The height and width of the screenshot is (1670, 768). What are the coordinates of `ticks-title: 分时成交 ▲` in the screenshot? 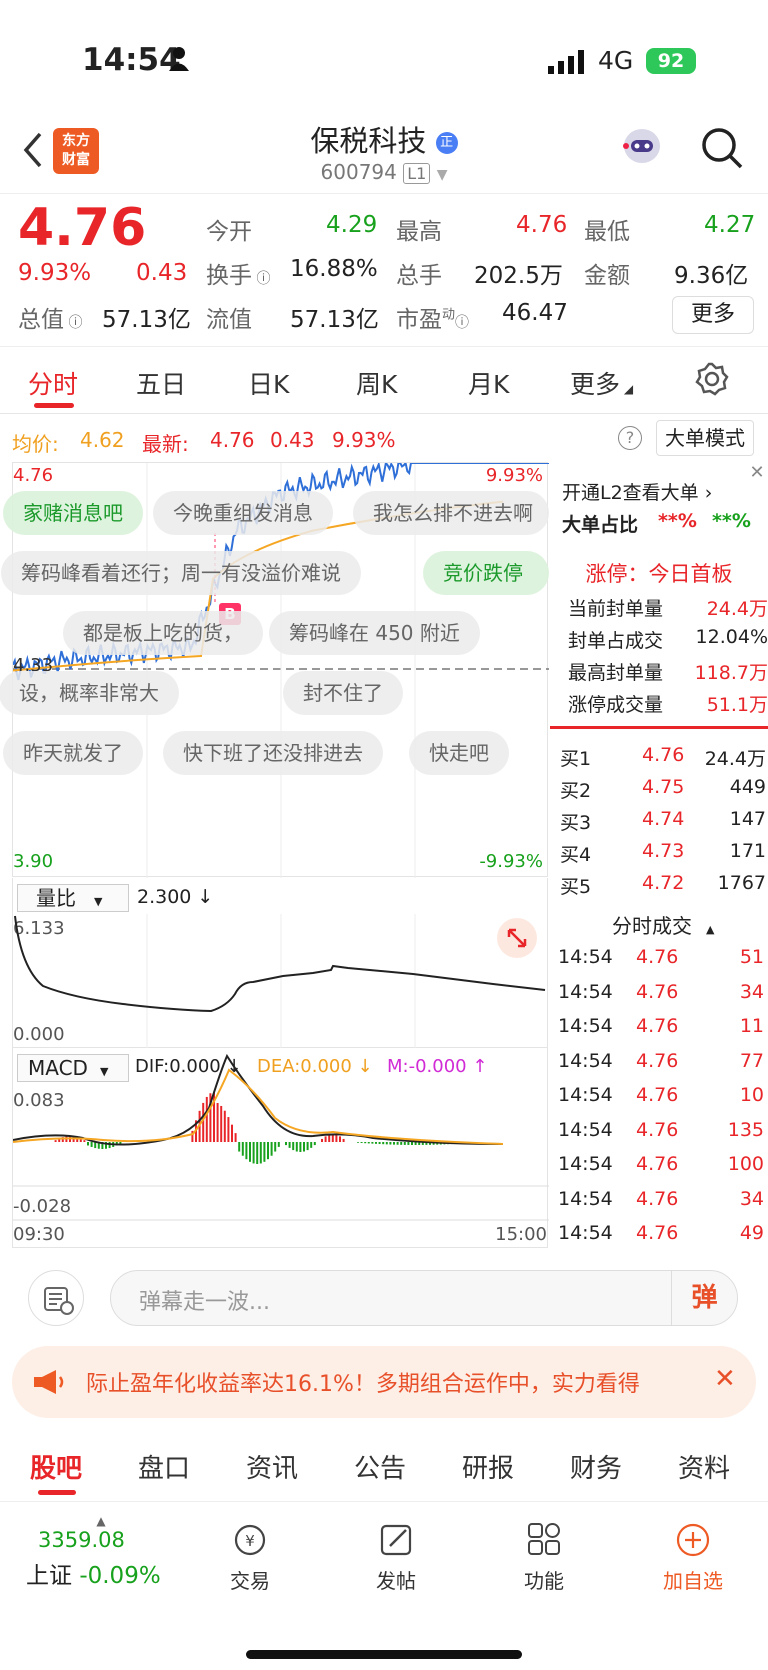 It's located at (663, 924).